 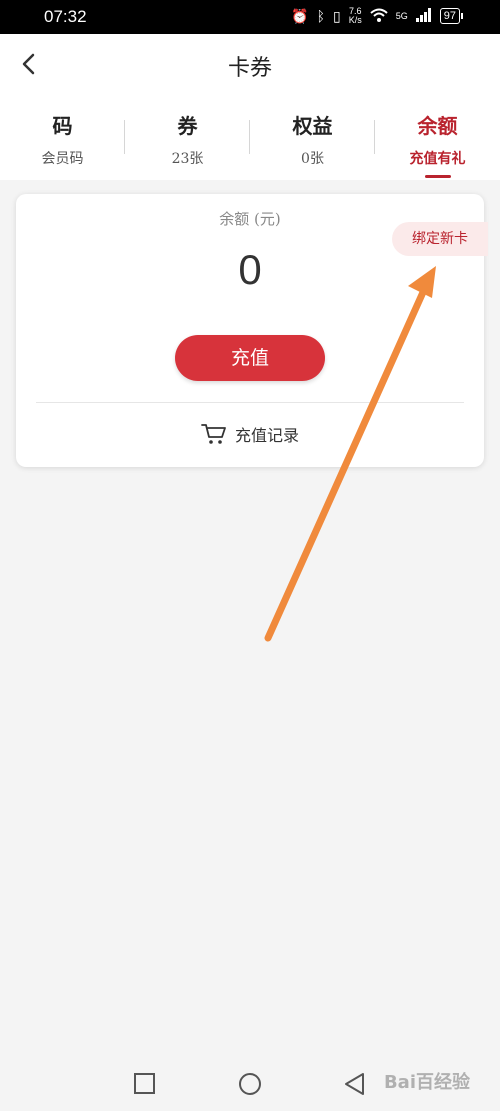 What do you see at coordinates (266, 435) in the screenshot?
I see `recharge-record-label: 充值记录` at bounding box center [266, 435].